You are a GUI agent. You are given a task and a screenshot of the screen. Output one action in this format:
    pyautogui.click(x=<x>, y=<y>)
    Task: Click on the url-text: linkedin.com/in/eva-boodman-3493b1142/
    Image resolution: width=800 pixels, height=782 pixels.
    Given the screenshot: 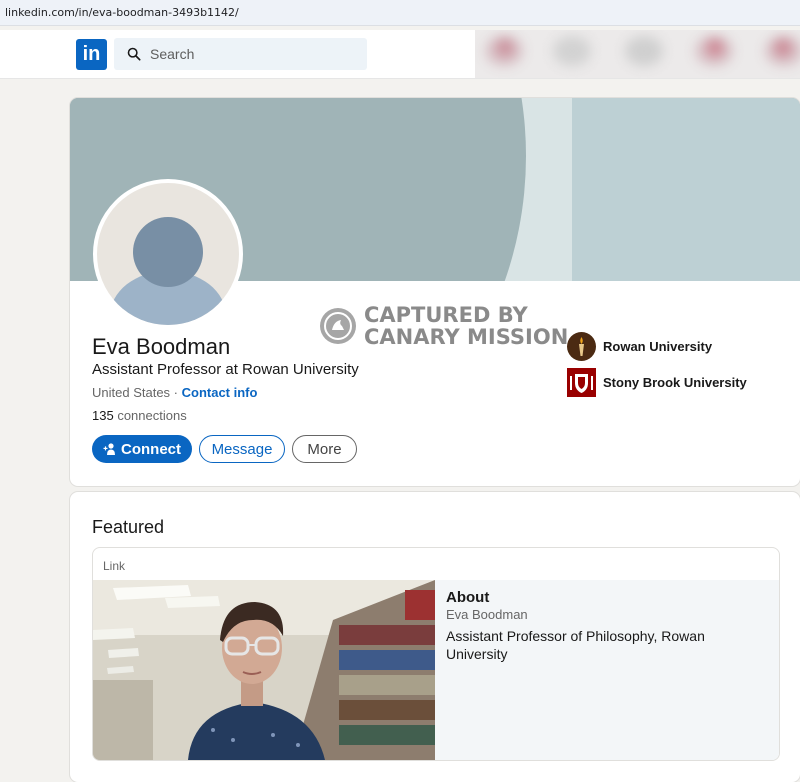 What is the action you would take?
    pyautogui.click(x=122, y=12)
    